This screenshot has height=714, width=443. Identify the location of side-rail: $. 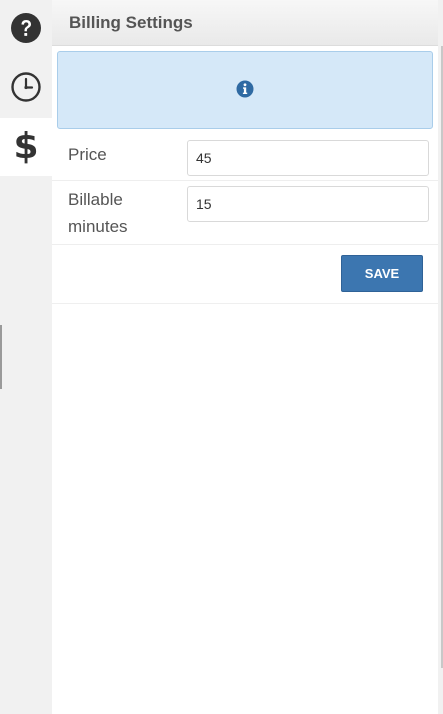
(26, 357).